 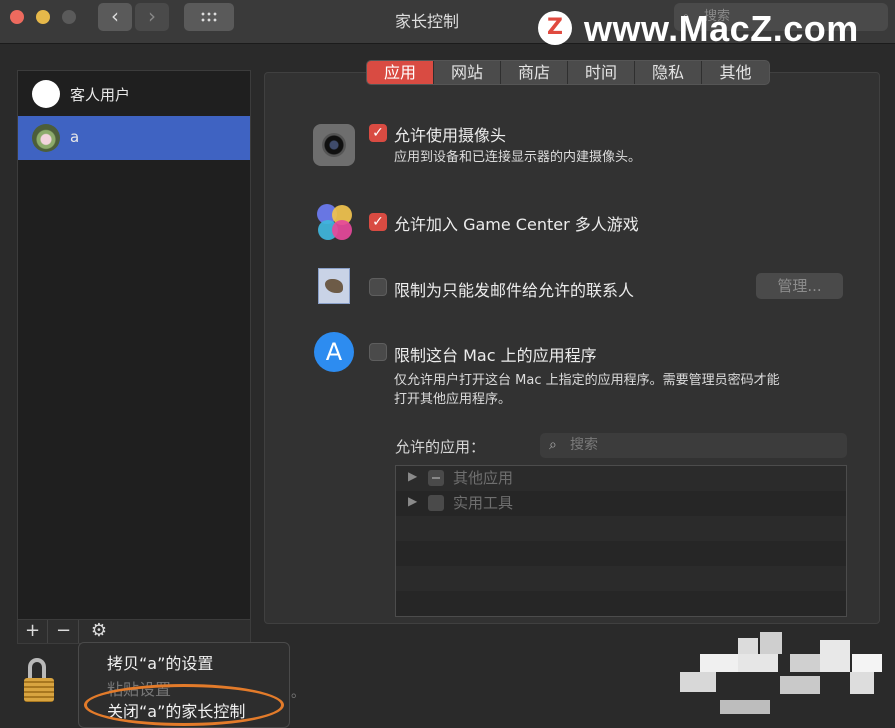 I want to click on mail-checkbox, so click(x=378, y=287).